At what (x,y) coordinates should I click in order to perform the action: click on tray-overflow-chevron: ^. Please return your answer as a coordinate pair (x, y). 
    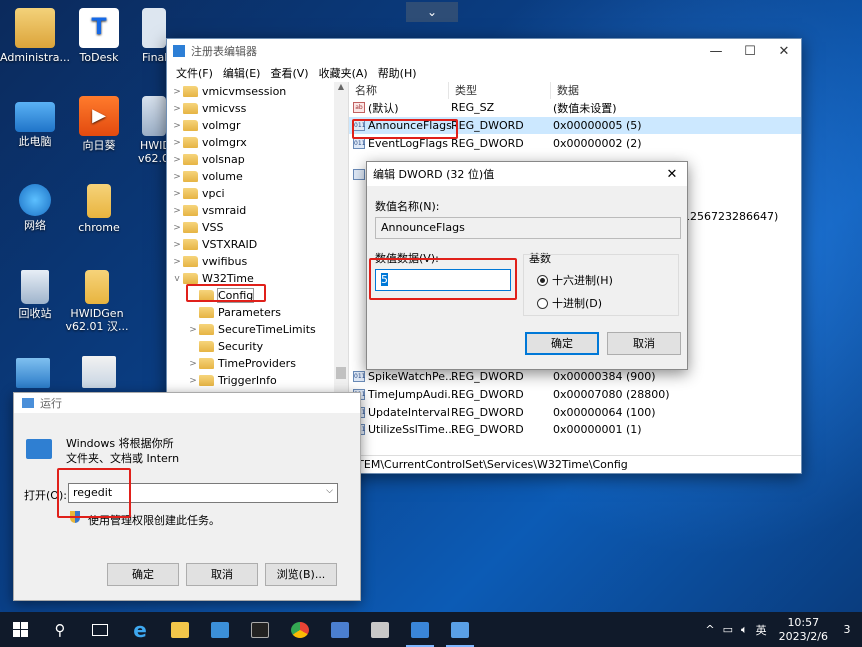
    Looking at the image, I should click on (709, 629).